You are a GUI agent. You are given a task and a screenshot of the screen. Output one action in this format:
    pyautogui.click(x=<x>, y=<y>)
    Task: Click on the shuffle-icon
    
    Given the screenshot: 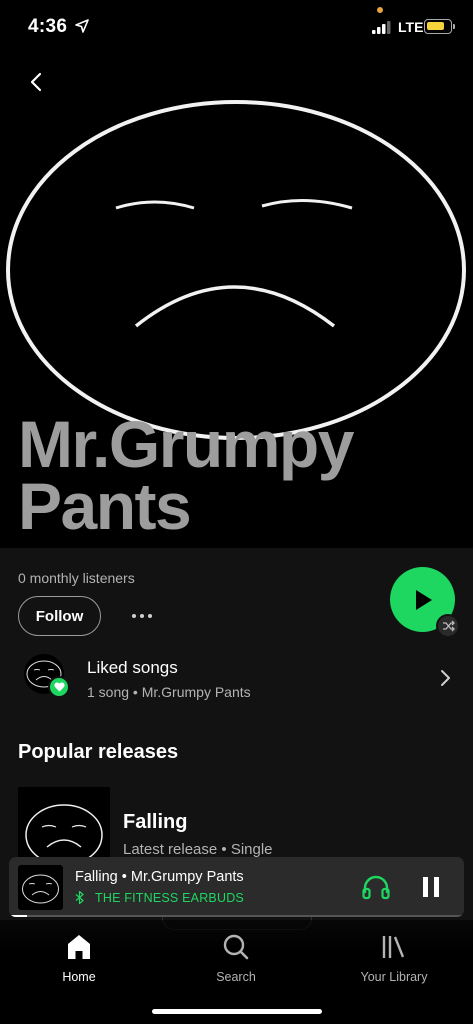 What is the action you would take?
    pyautogui.click(x=448, y=626)
    